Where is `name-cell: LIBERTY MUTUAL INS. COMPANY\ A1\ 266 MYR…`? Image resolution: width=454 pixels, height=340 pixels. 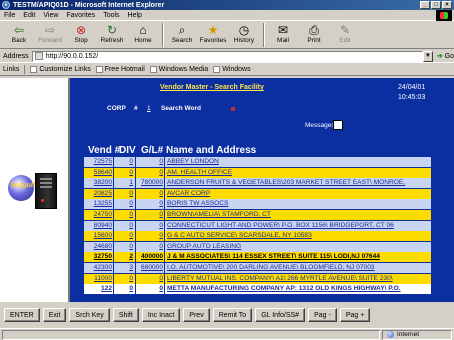 name-cell: LIBERTY MUTUAL INS. COMPANY\ A1\ 266 MYR… is located at coordinates (298, 278).